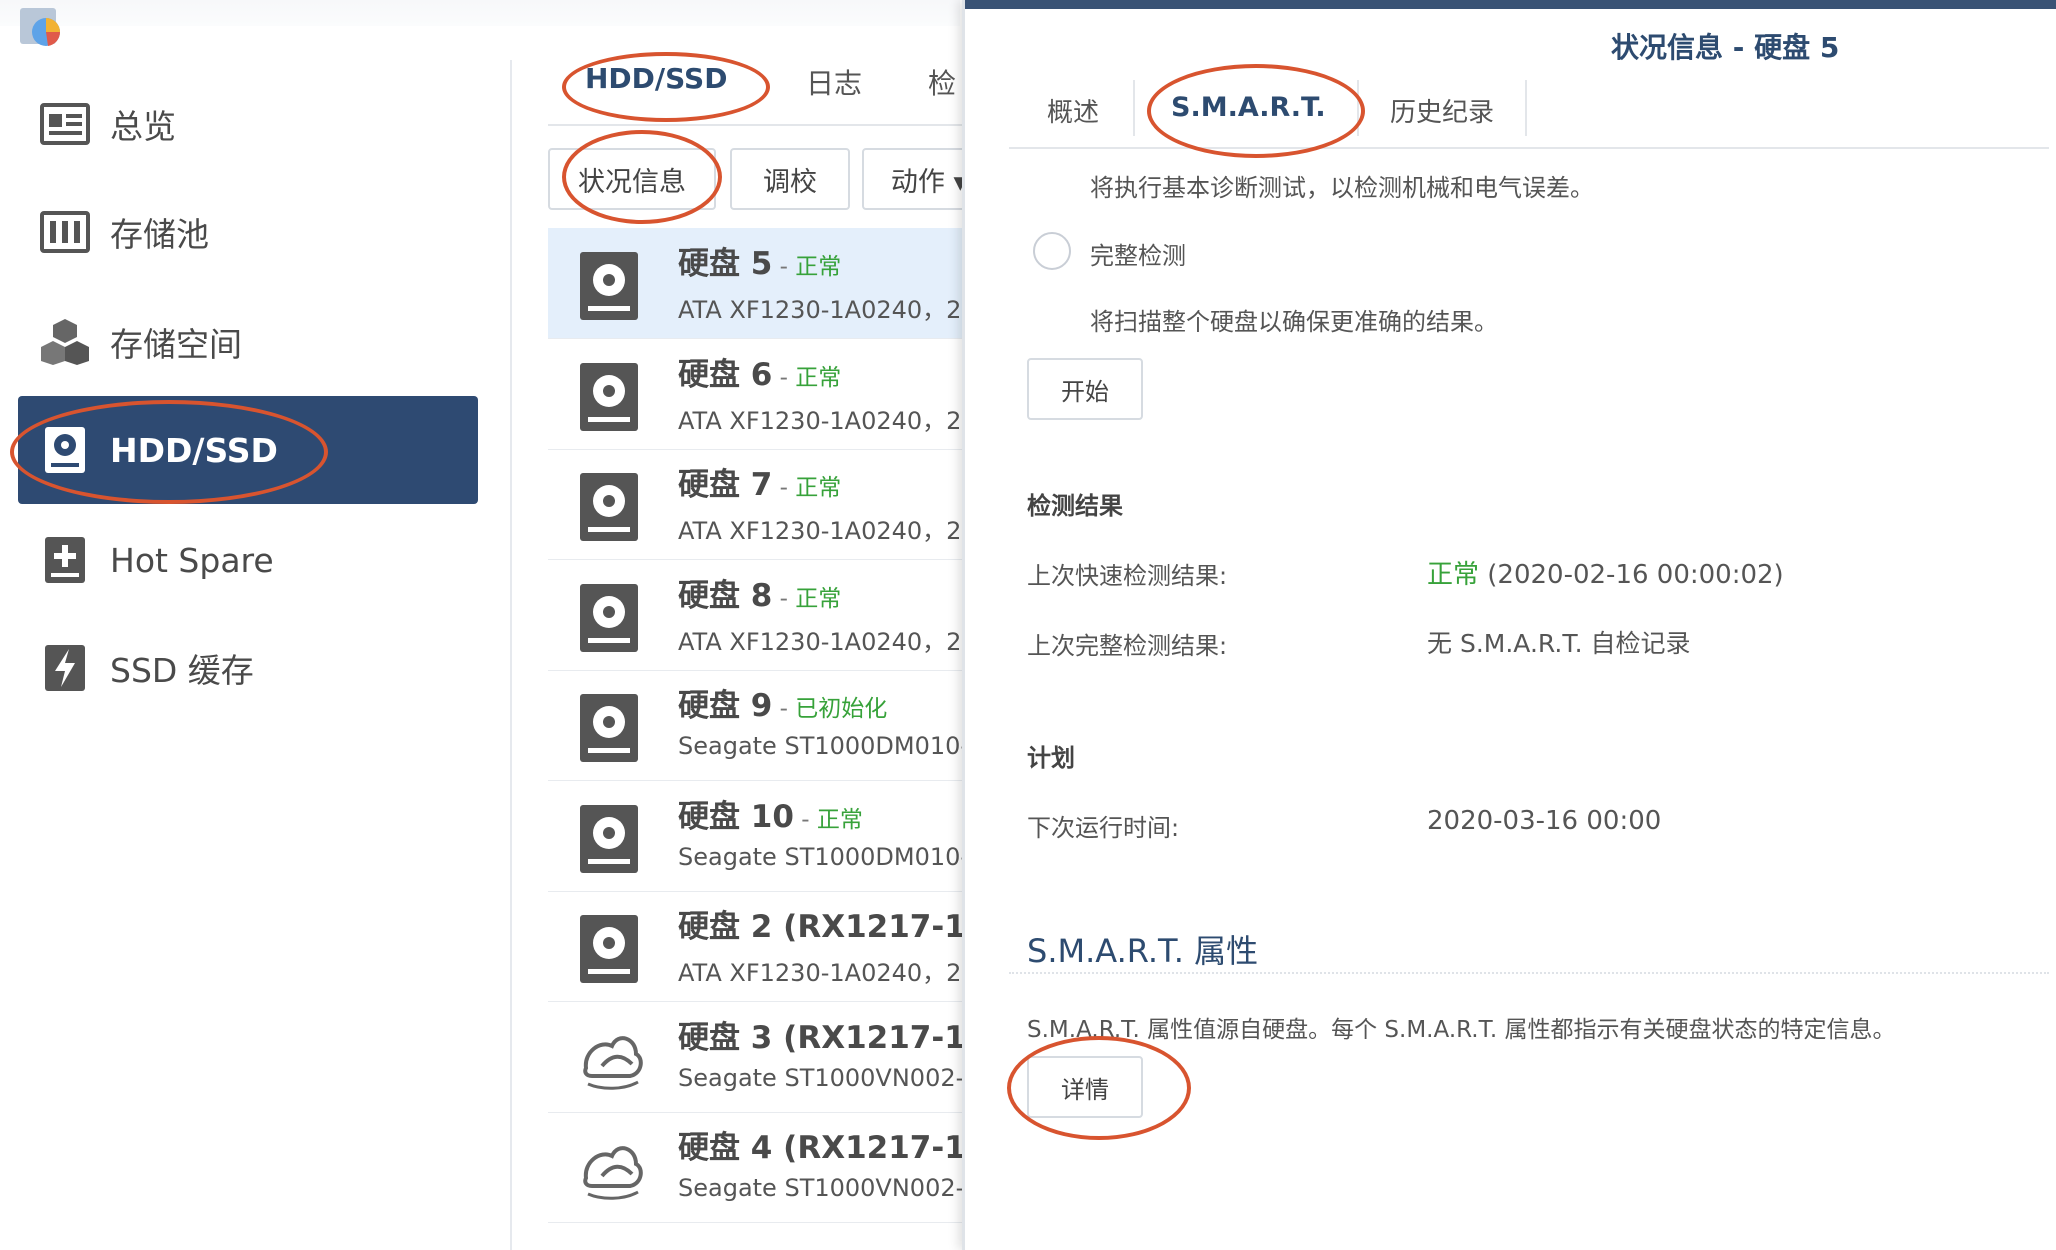 The width and height of the screenshot is (2056, 1250). What do you see at coordinates (65, 342) in the screenshot?
I see `volume-icon` at bounding box center [65, 342].